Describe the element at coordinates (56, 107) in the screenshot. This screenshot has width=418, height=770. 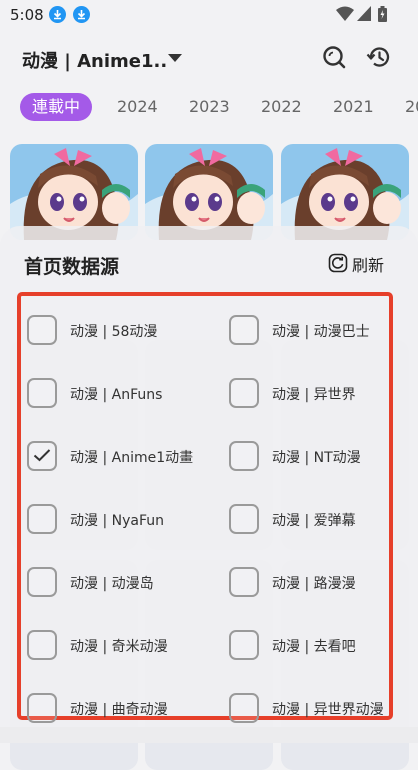
I see `tab-serializing: 連載中` at that location.